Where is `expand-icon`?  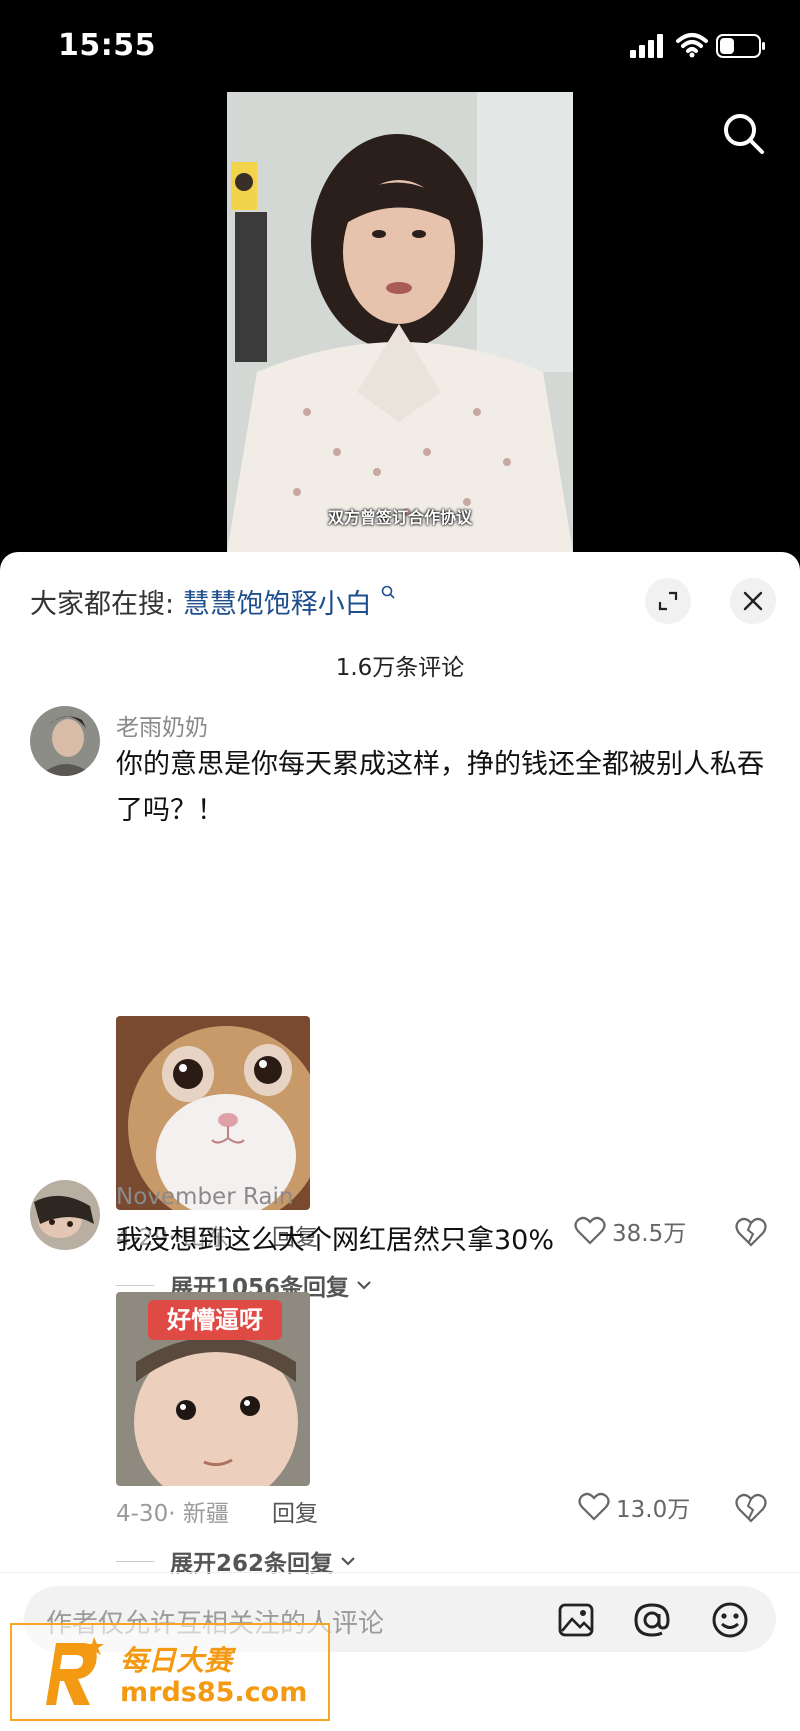 expand-icon is located at coordinates (668, 601).